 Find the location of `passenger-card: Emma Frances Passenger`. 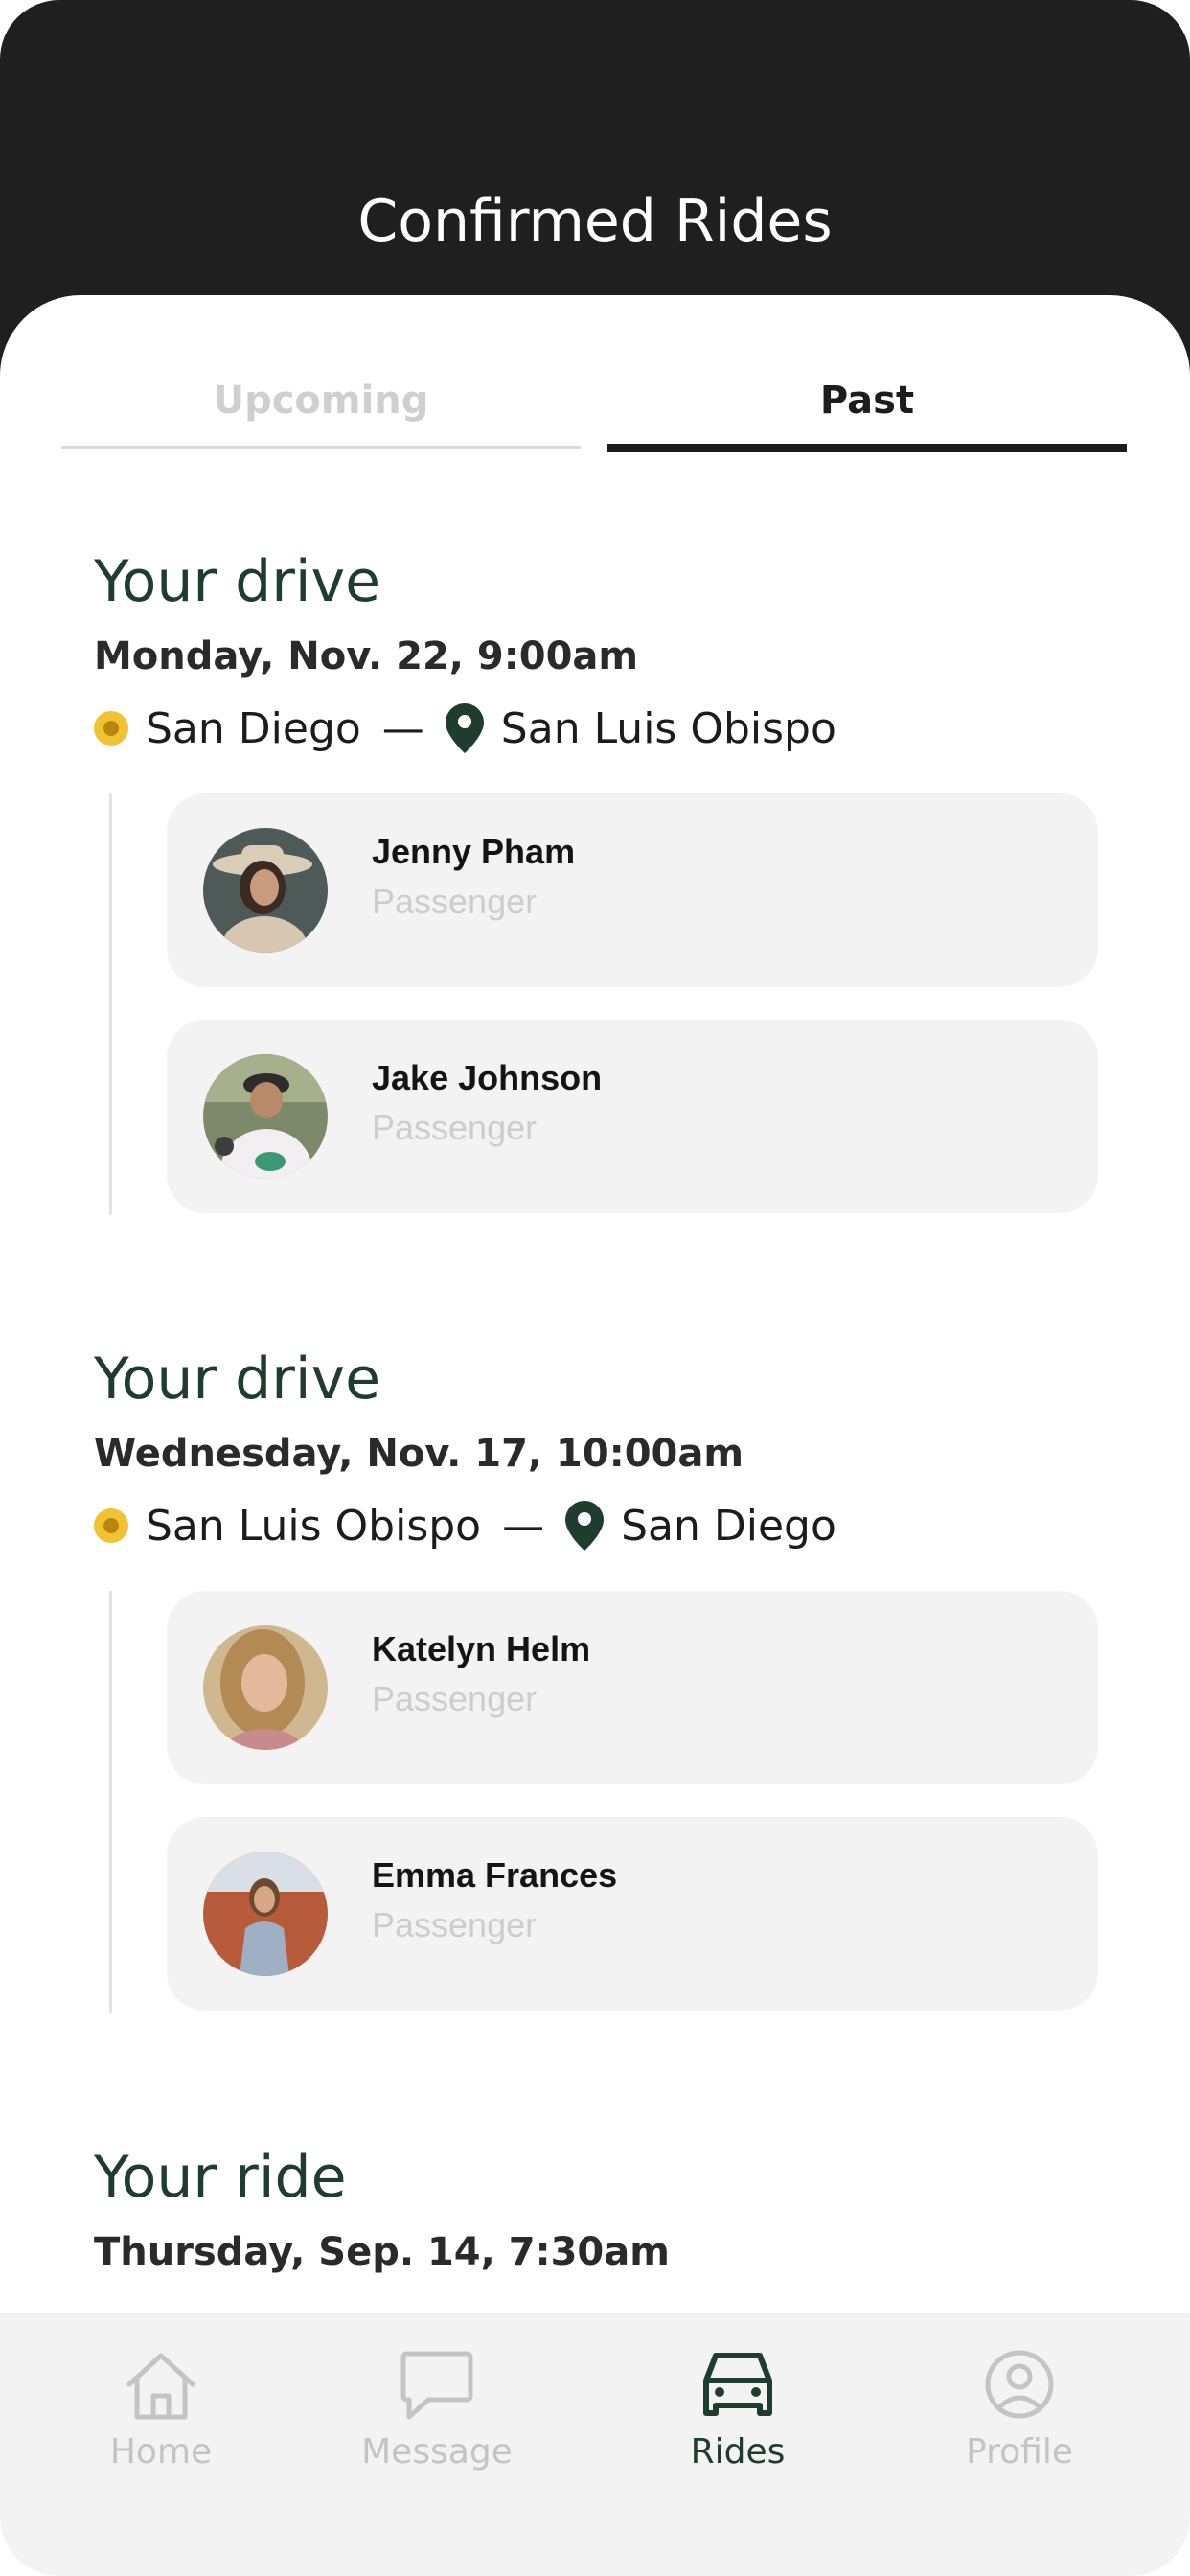

passenger-card: Emma Frances Passenger is located at coordinates (633, 1914).